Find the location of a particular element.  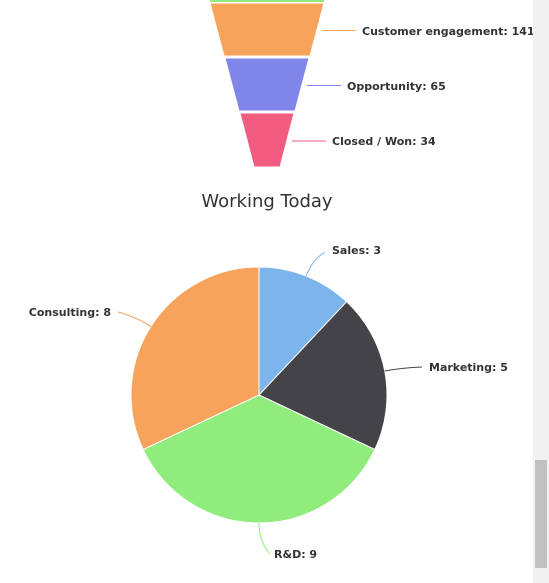

pie-label-r-d: R&D: 9 is located at coordinates (295, 554).